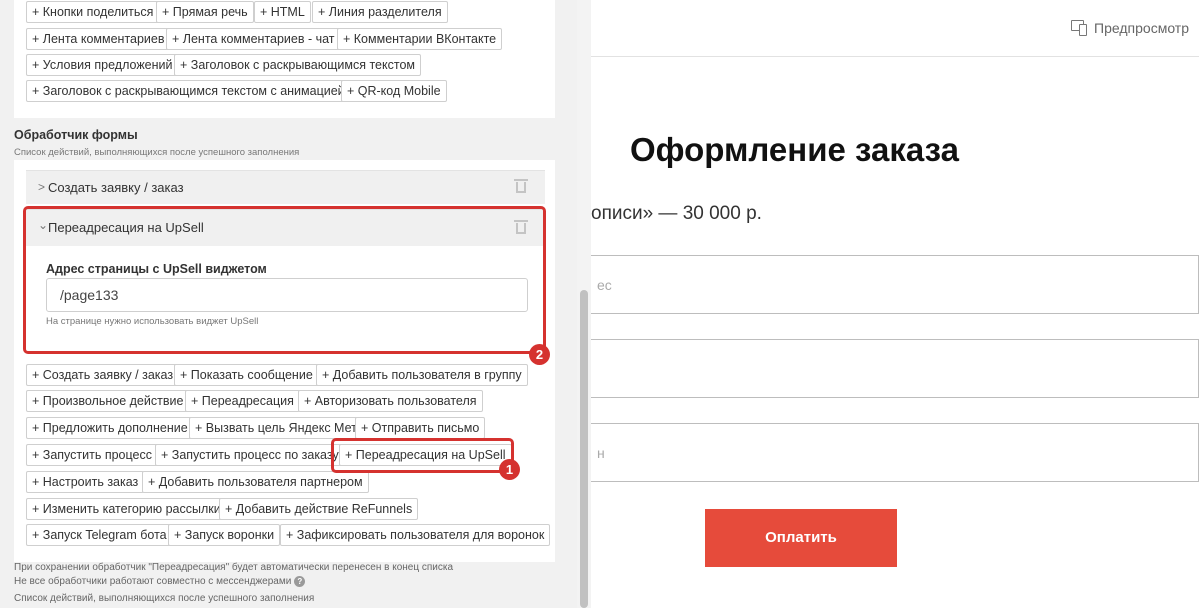  I want to click on add-comments-feed-button: + Лента комментариев, so click(98, 39).